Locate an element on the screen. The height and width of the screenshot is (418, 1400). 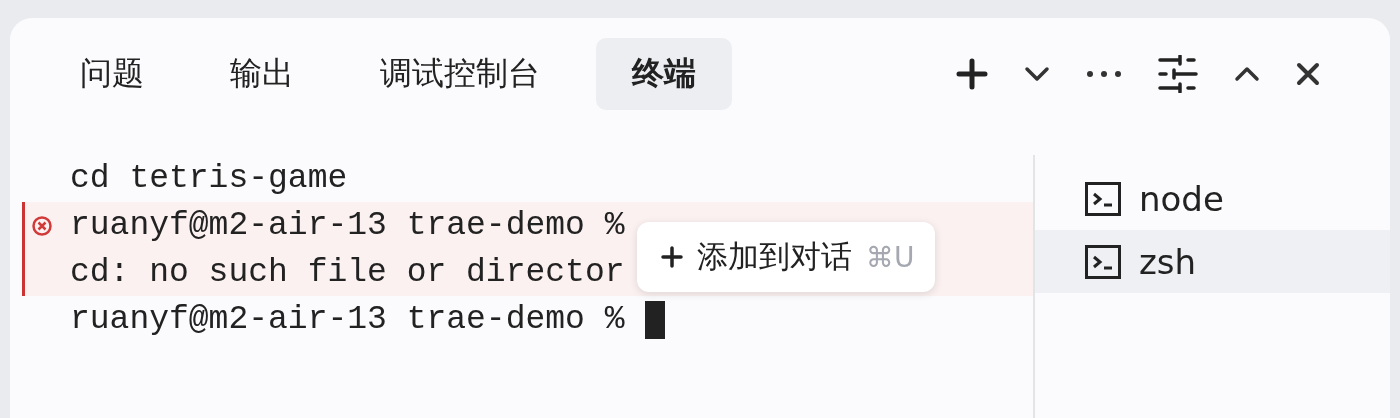
more-icon is located at coordinates (1104, 74).